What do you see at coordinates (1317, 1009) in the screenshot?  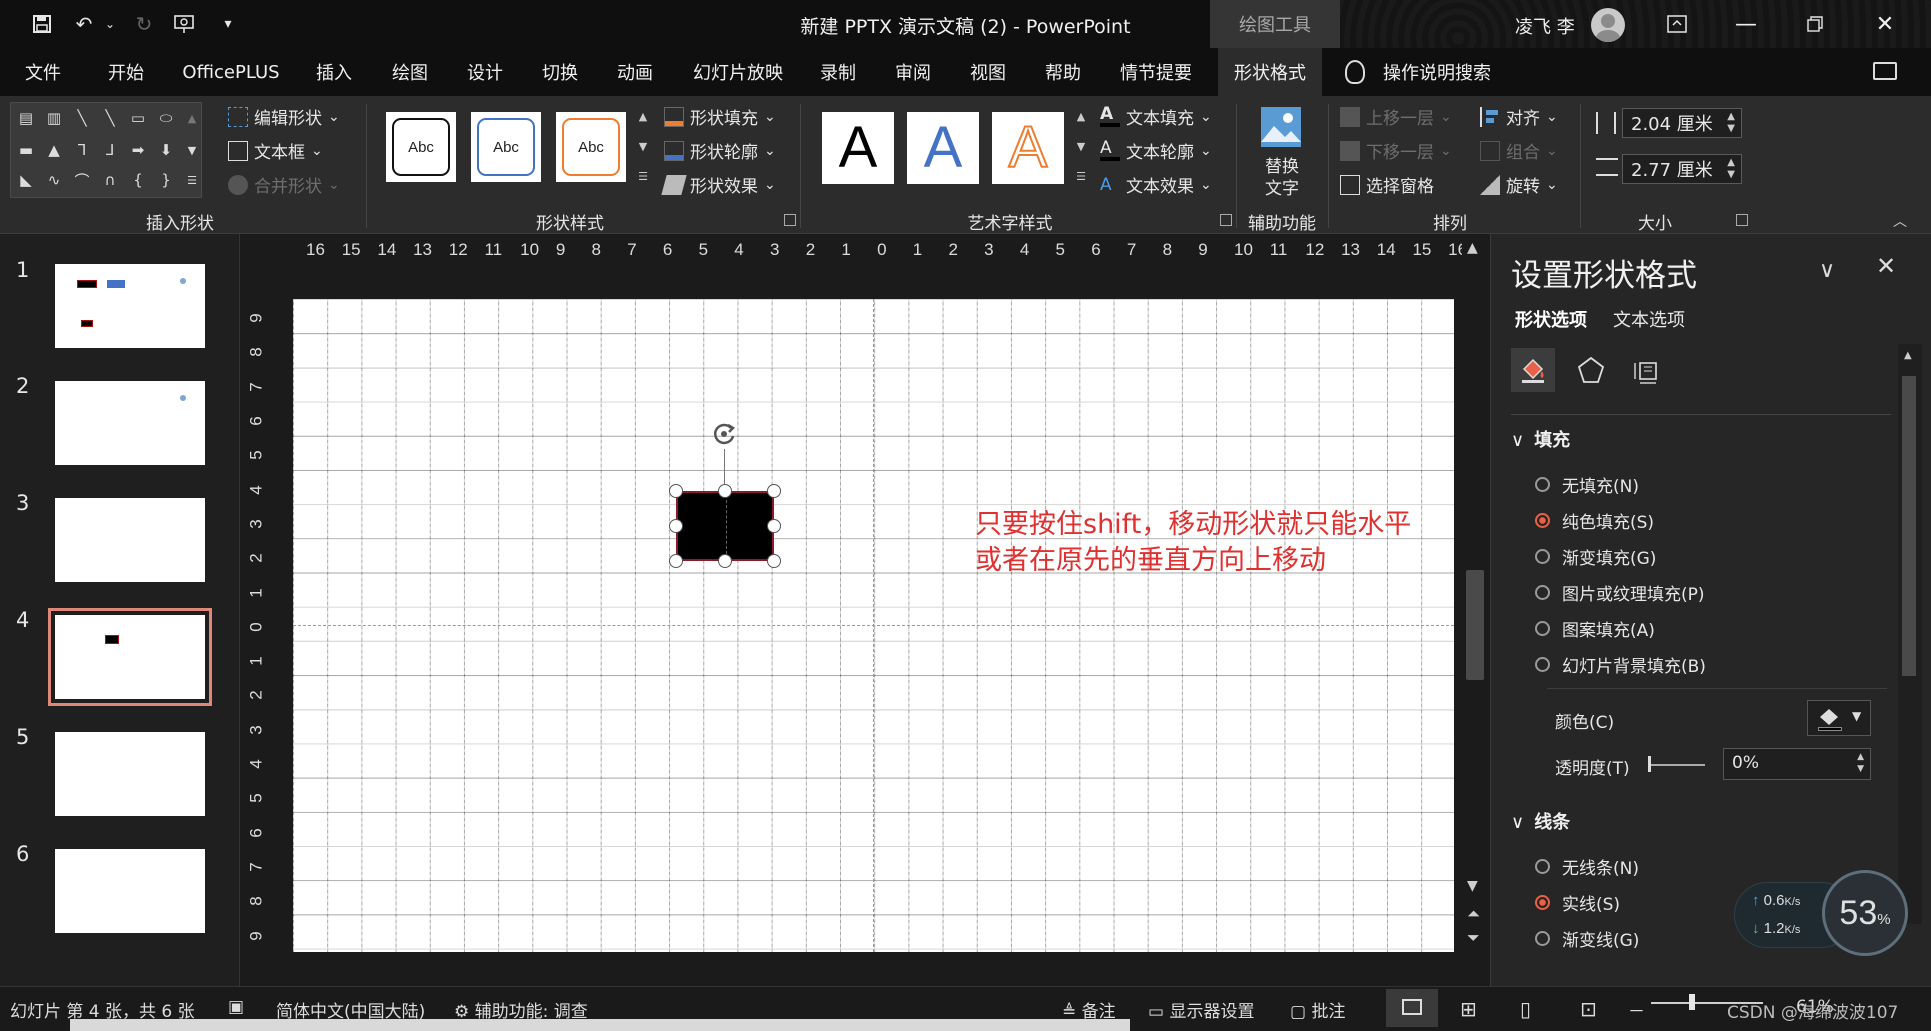 I see `comments-button: ▢ 批注` at bounding box center [1317, 1009].